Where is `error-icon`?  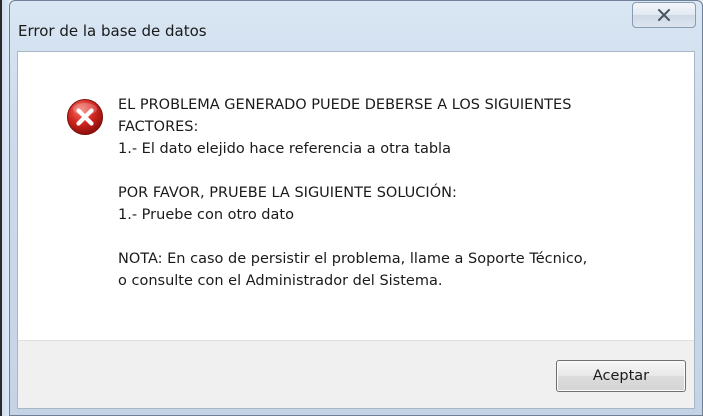 error-icon is located at coordinates (85, 117).